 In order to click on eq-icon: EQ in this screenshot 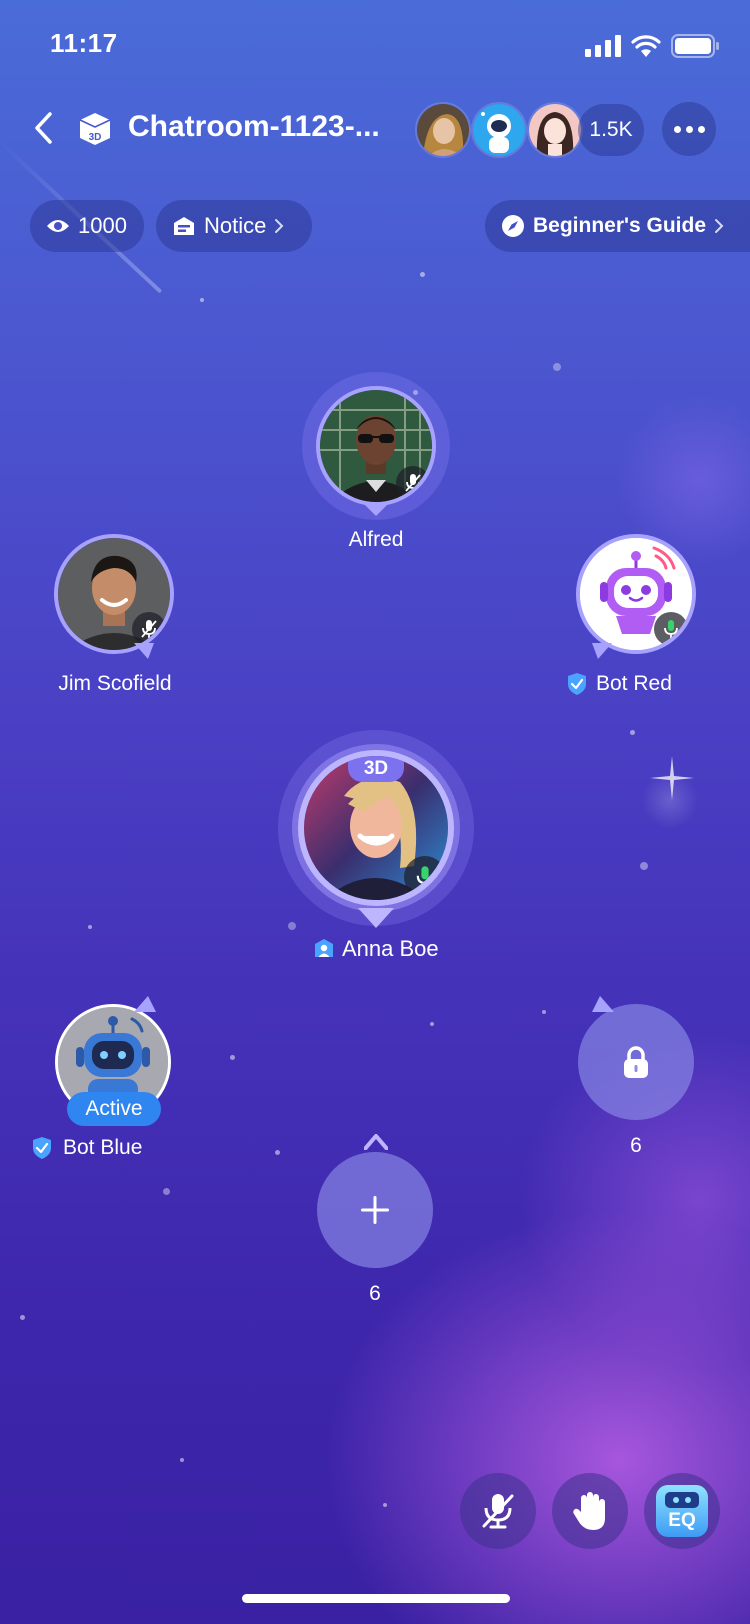, I will do `click(682, 1511)`.